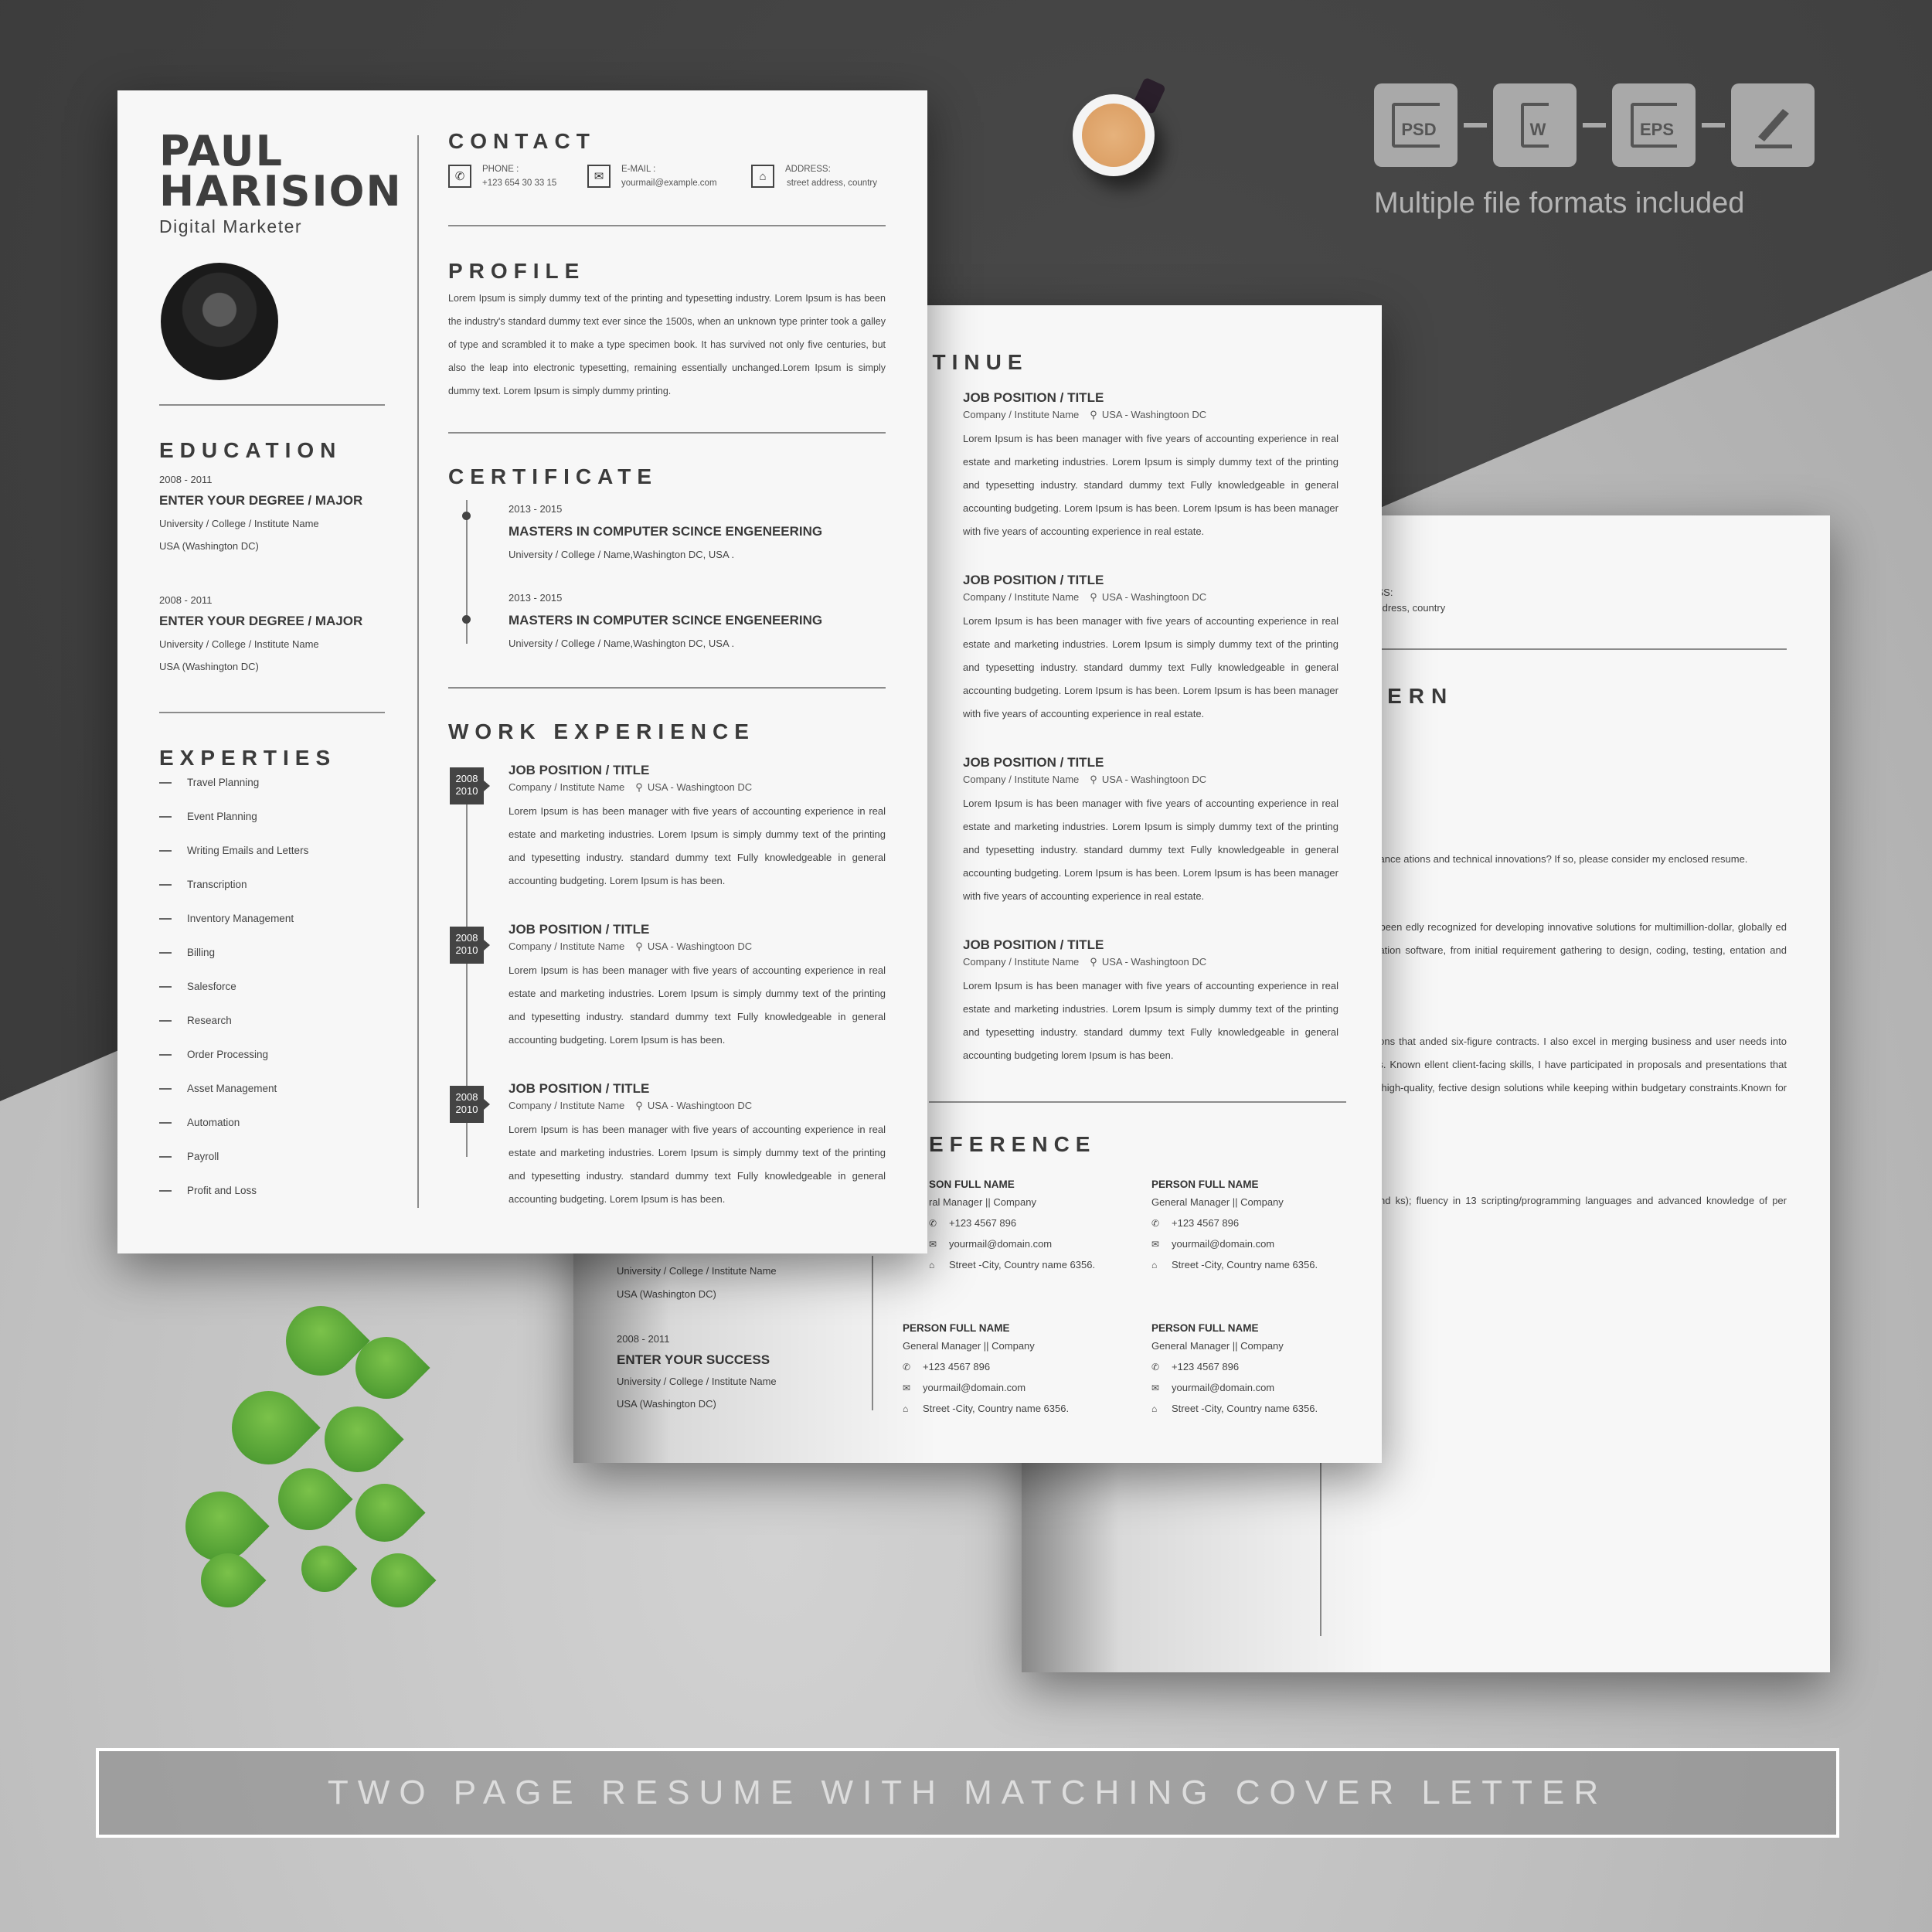 The image size is (1932, 1932). I want to click on psd-file-icon: PSD, so click(1416, 125).